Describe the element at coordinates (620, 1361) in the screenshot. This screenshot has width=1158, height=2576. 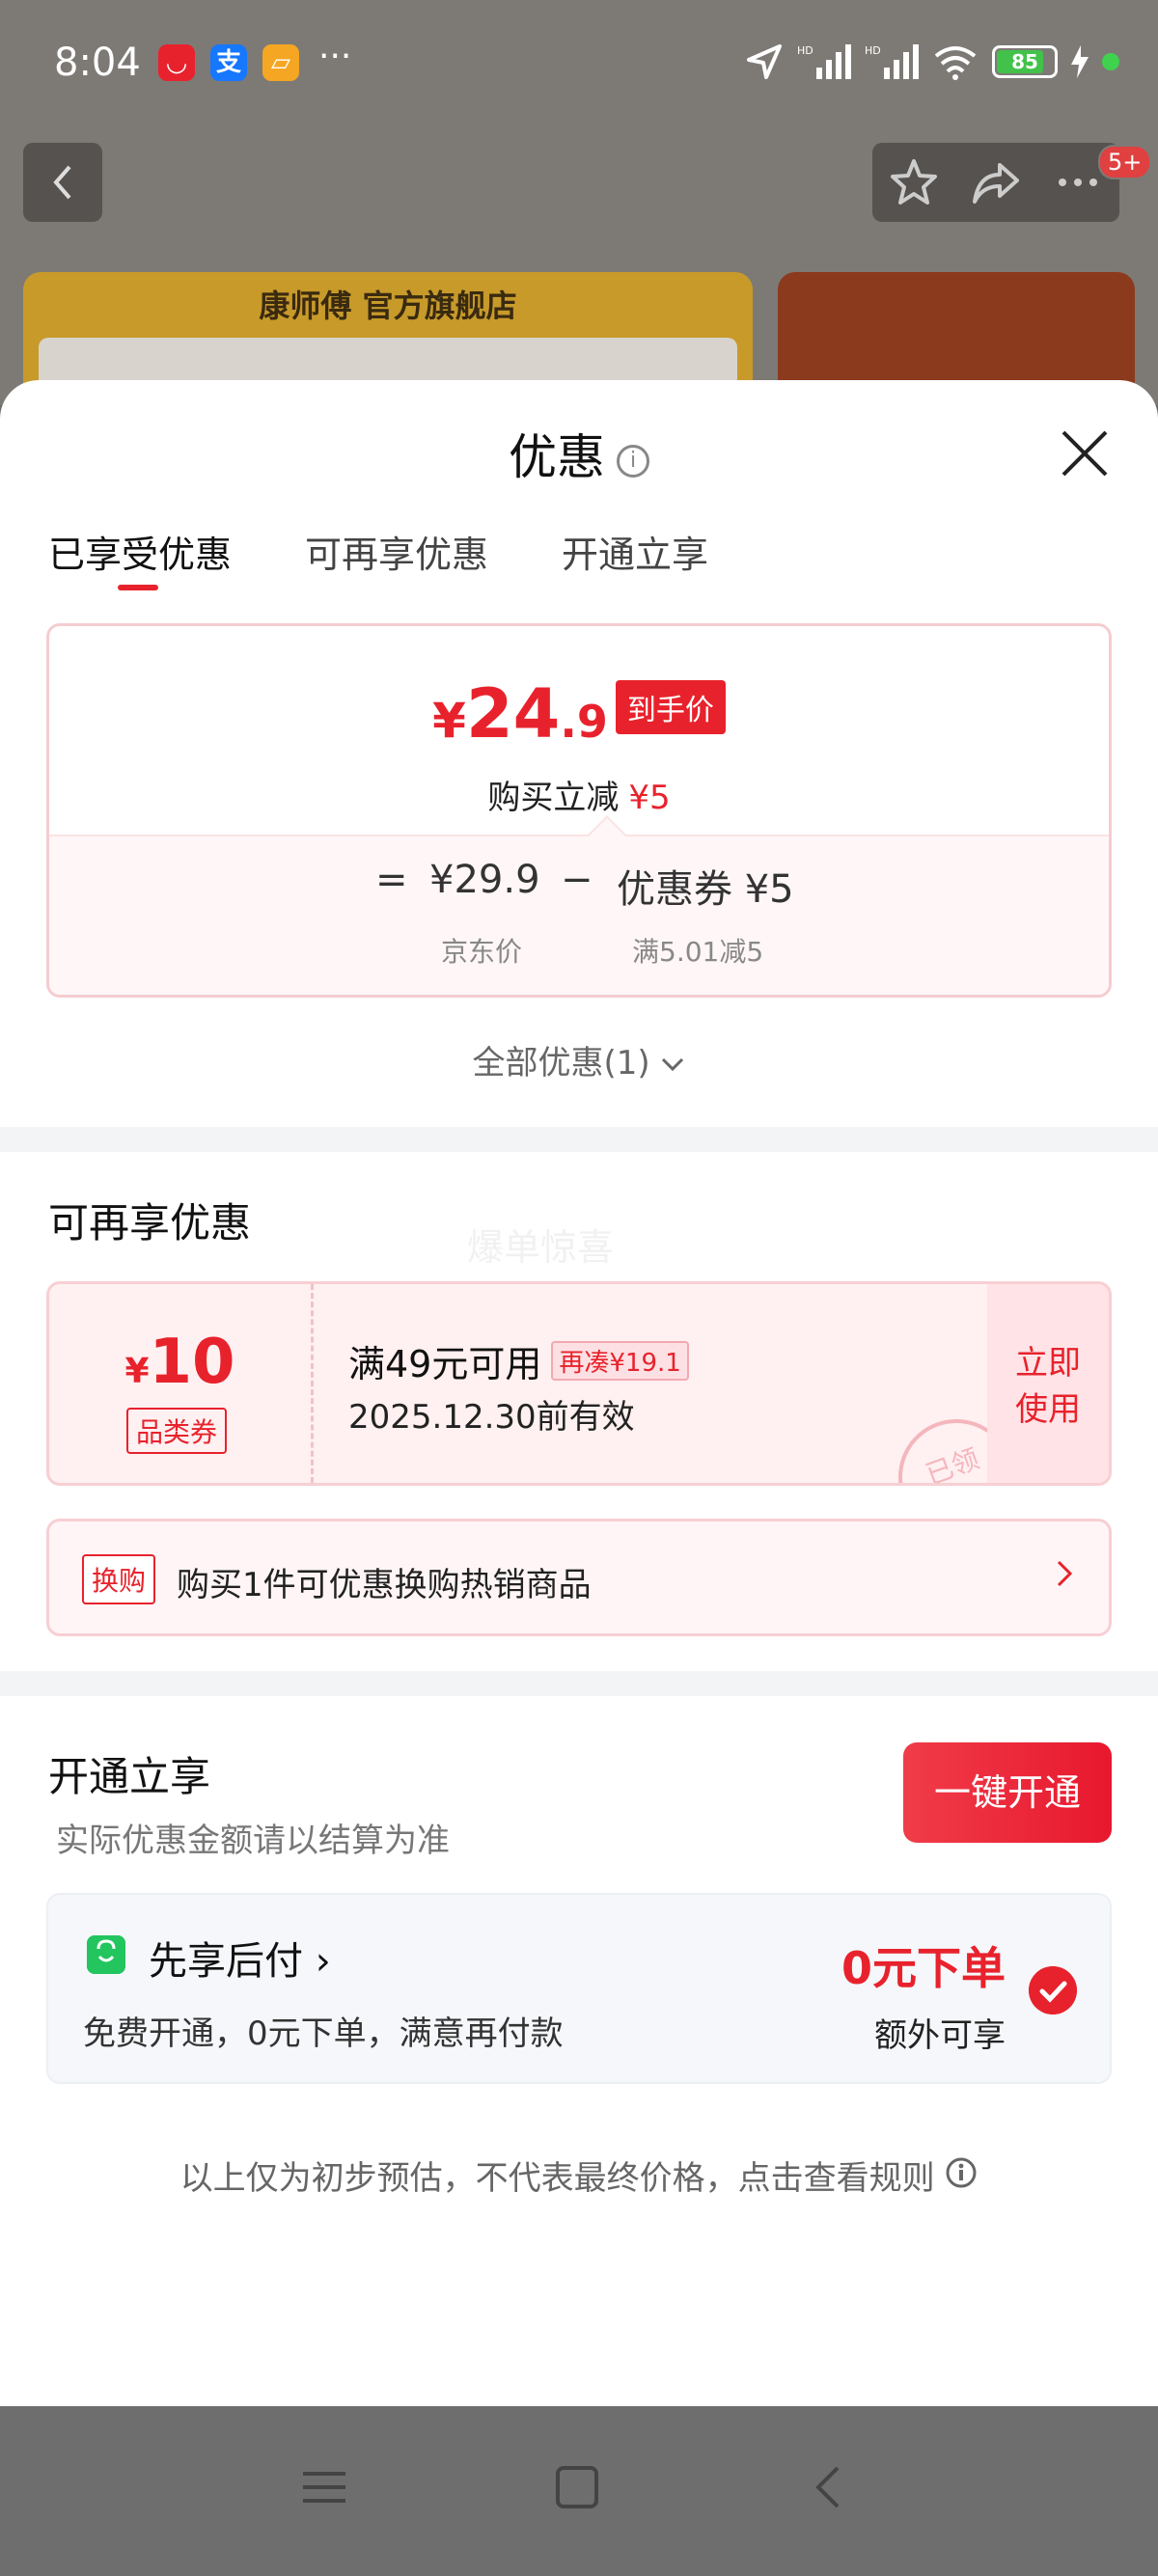
I see `coupon-remaining-badge: 再凑¥19.1` at that location.